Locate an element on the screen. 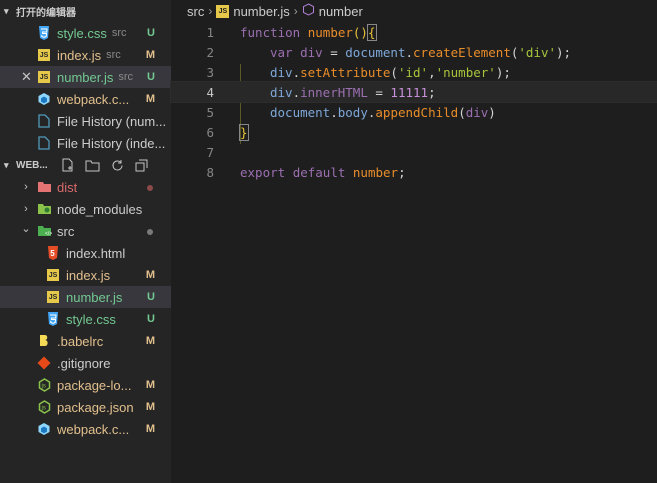  tree-item: › dist is located at coordinates (85, 187).